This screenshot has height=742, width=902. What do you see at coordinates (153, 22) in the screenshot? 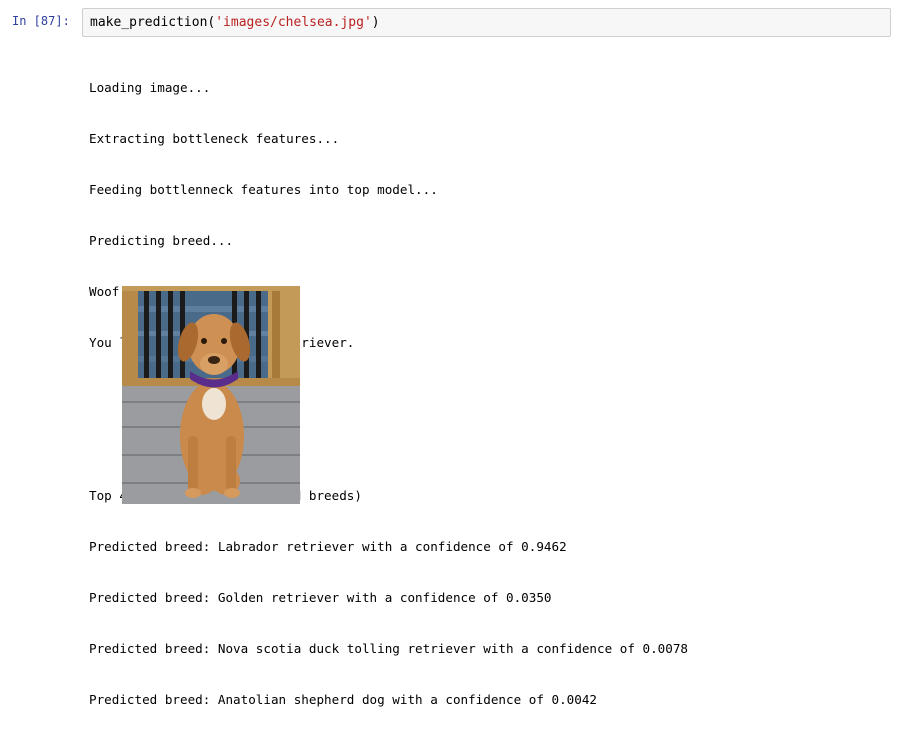
I see `code-function: make_prediction(` at bounding box center [153, 22].